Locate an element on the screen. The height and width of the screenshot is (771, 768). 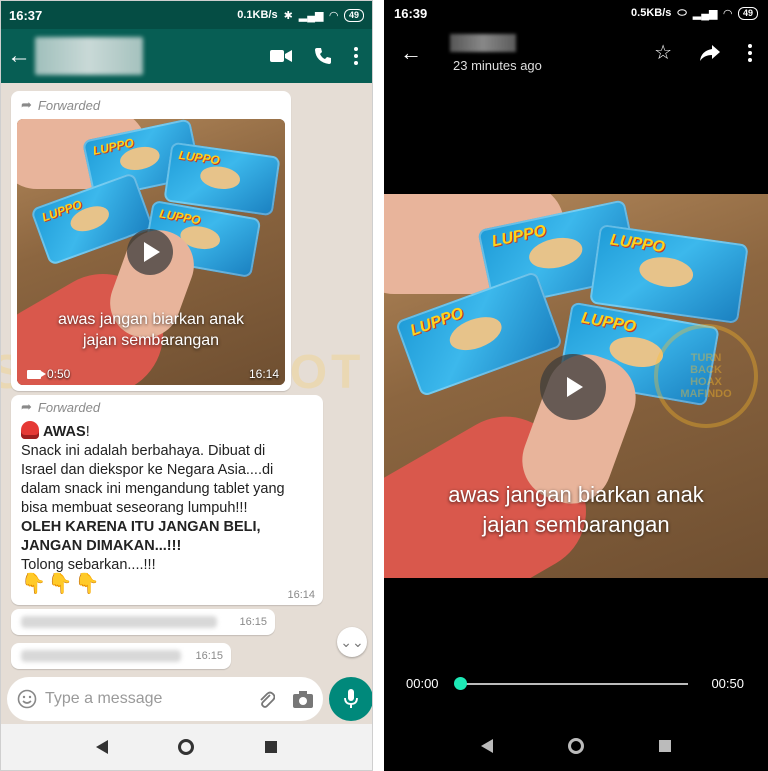
attachment-icon is located at coordinates (266, 699).